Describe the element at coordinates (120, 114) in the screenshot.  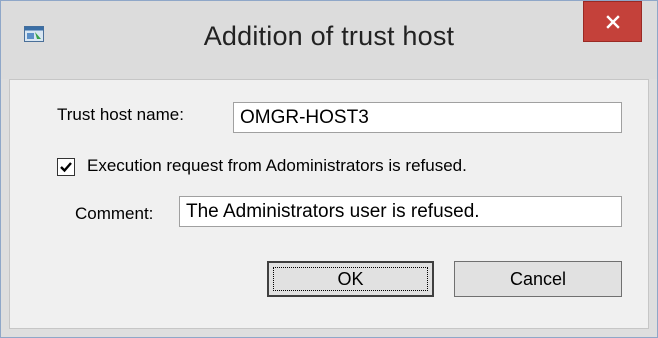
I see `trust-host-name-label: Trust host name:` at that location.